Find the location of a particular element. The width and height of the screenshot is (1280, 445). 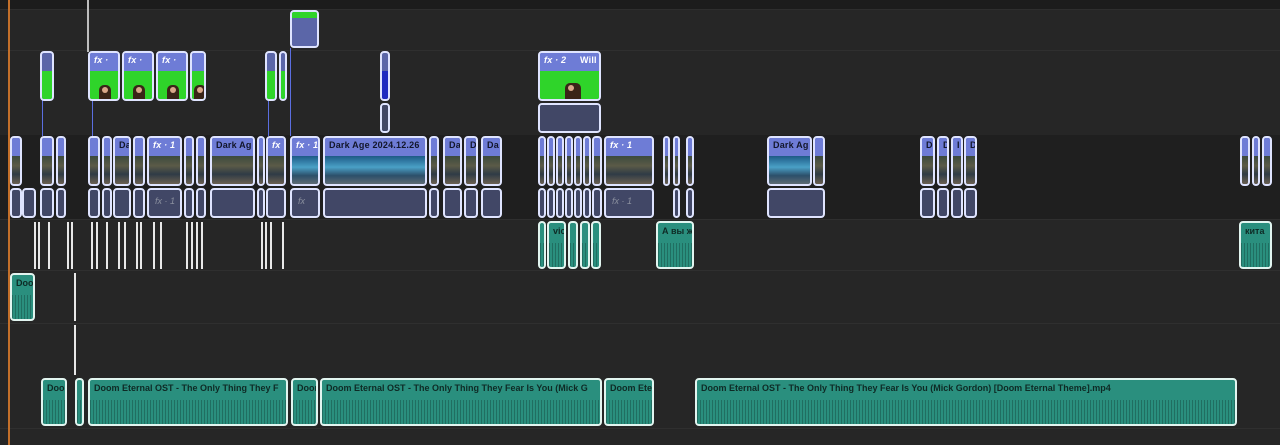

video-clip: I is located at coordinates (957, 161).